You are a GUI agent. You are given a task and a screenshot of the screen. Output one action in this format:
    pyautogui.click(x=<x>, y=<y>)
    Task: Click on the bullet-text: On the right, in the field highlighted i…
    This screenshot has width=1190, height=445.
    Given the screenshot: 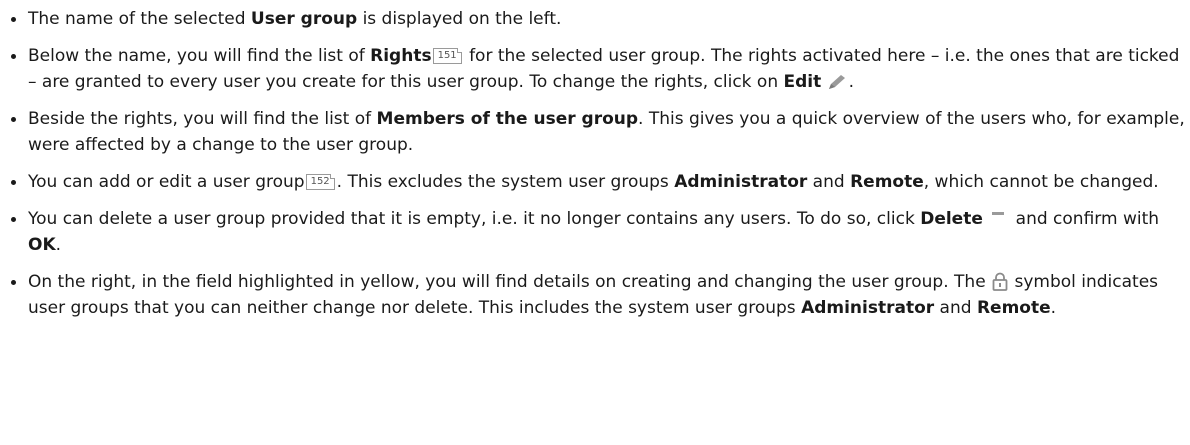 What is the action you would take?
    pyautogui.click(x=510, y=282)
    